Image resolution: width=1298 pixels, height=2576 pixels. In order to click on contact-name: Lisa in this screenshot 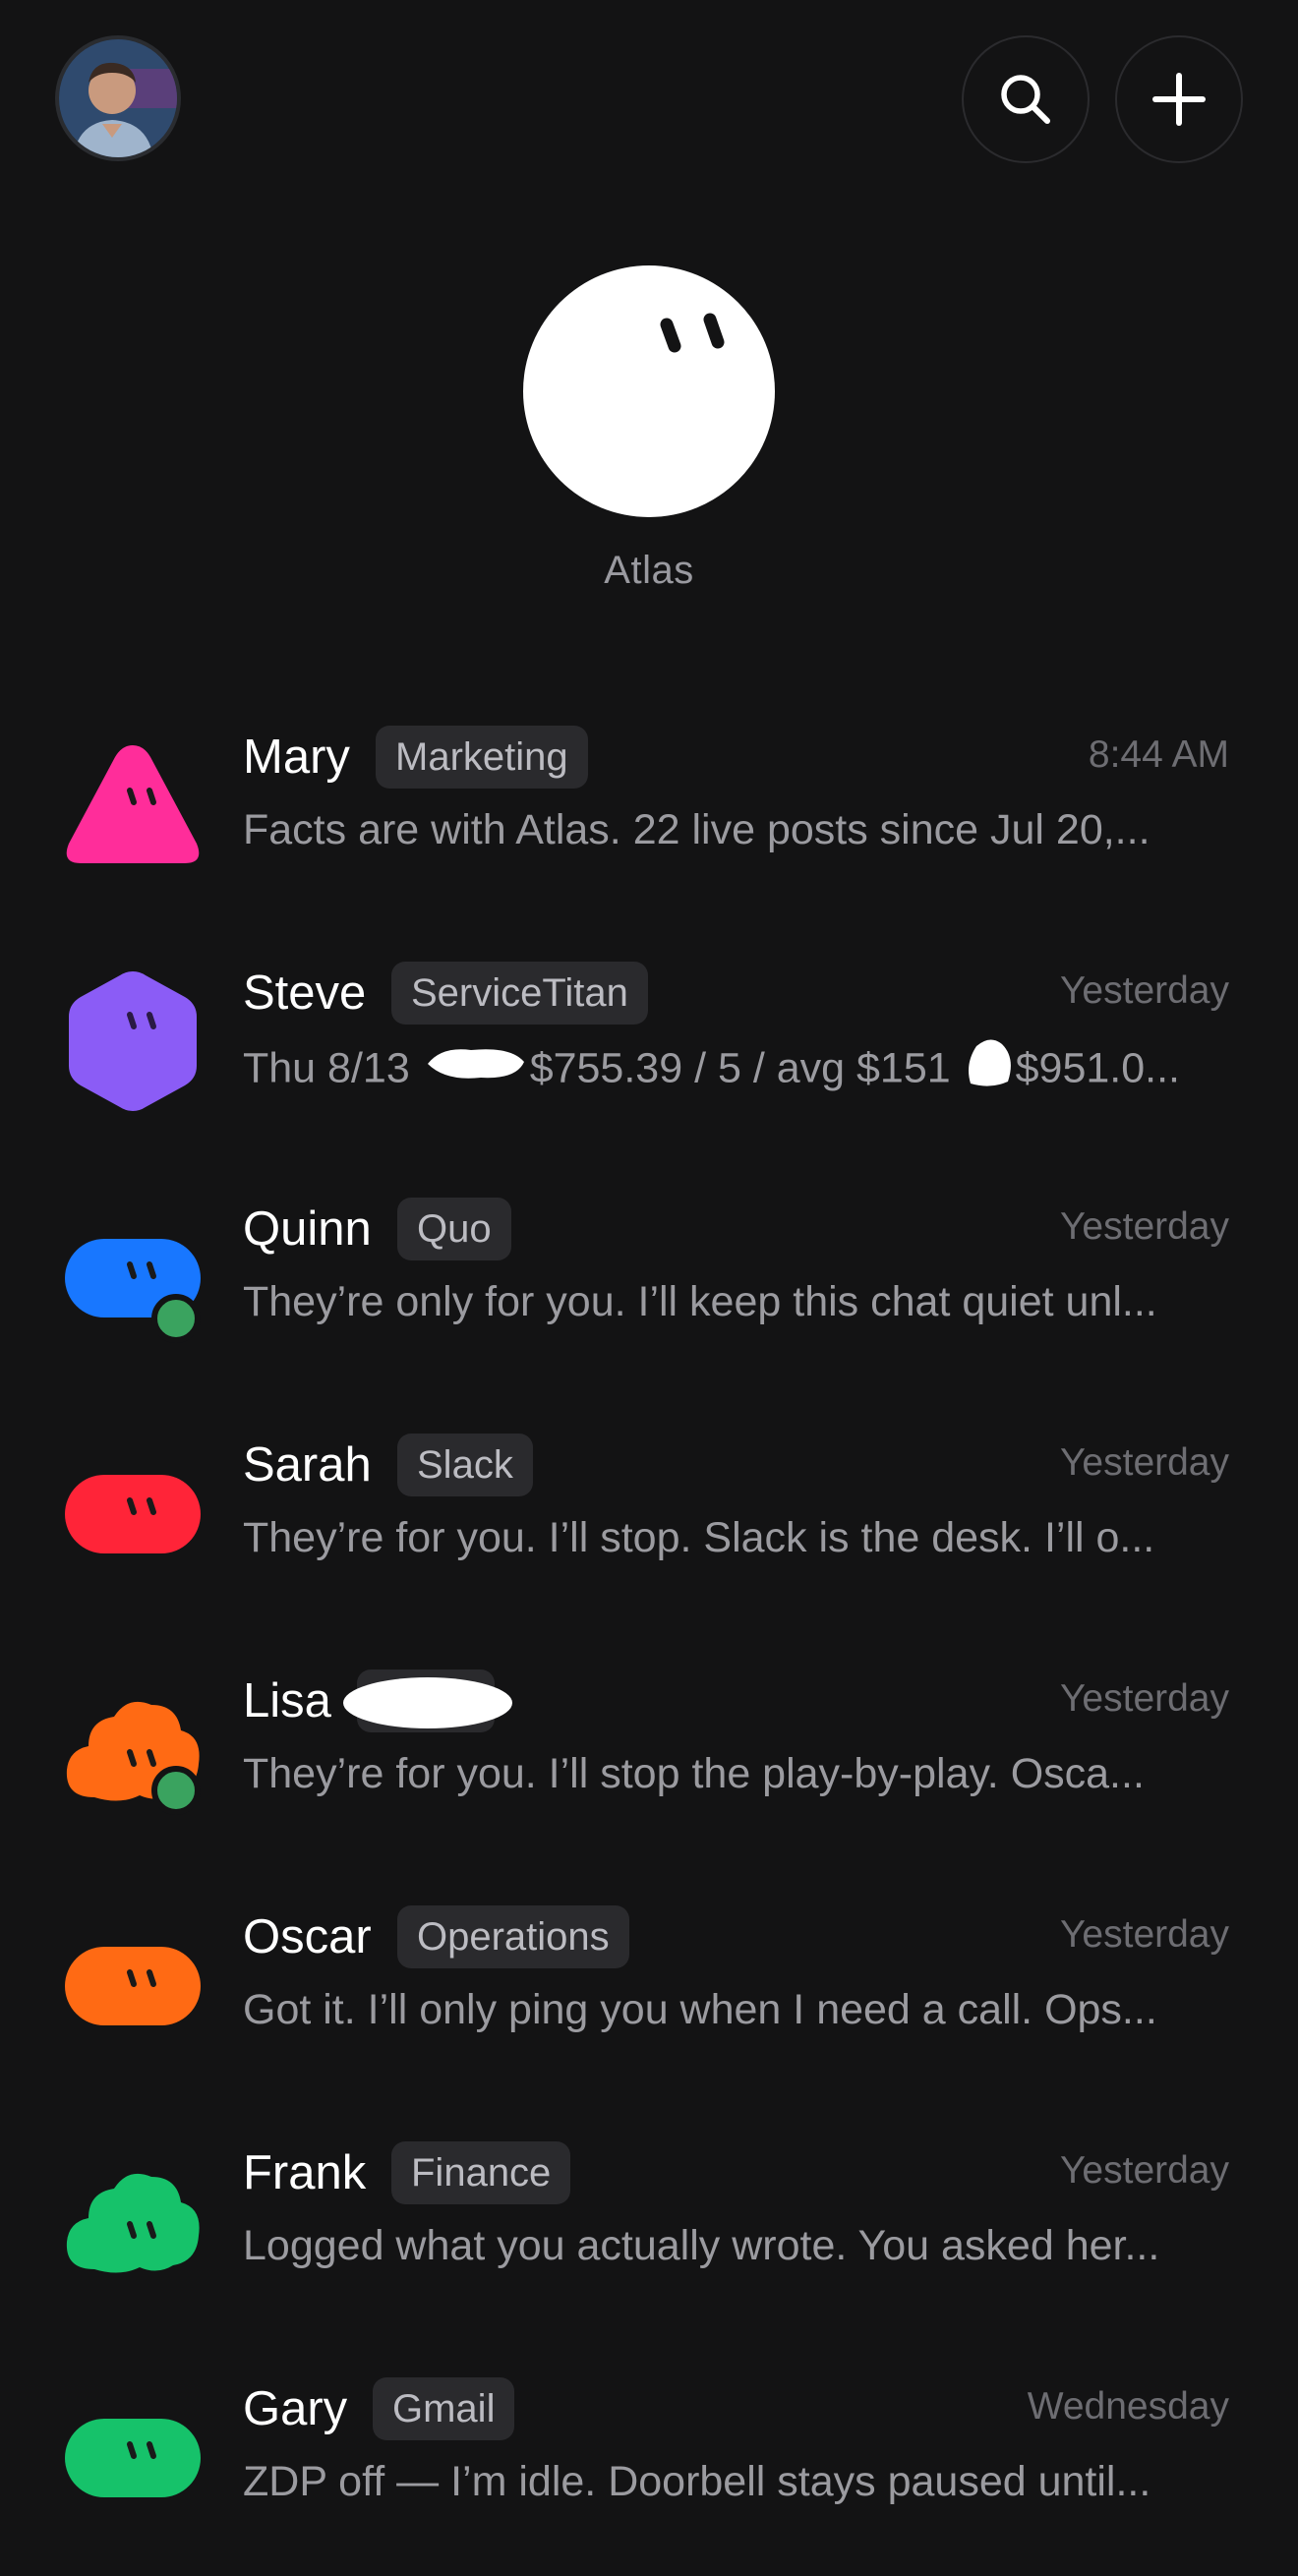, I will do `click(287, 1700)`.